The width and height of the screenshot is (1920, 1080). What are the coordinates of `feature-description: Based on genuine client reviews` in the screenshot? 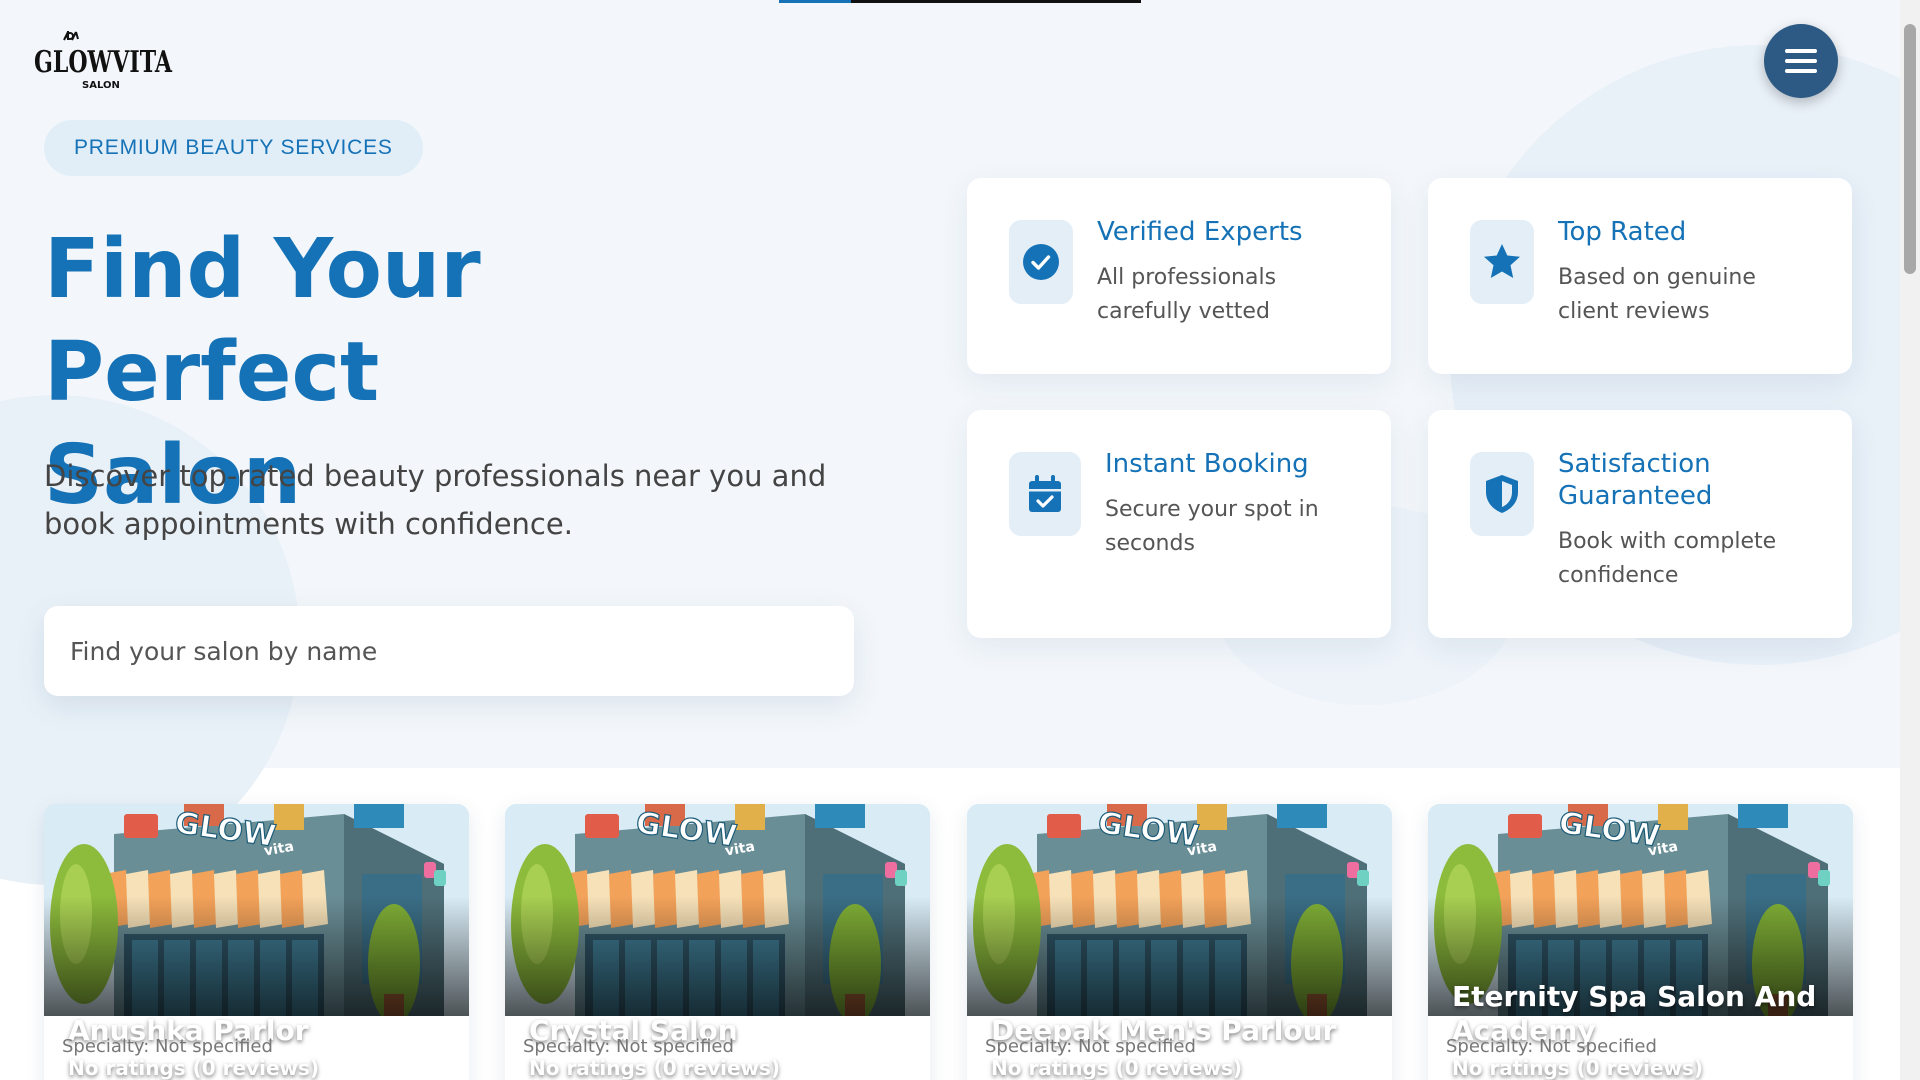 It's located at (1657, 294).